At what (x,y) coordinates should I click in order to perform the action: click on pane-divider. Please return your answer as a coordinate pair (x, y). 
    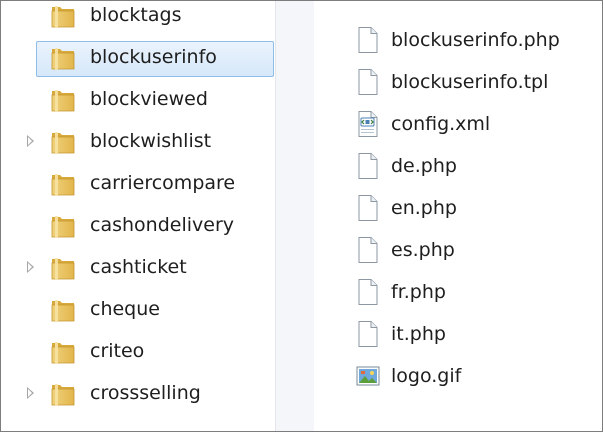
    Looking at the image, I should click on (294, 216).